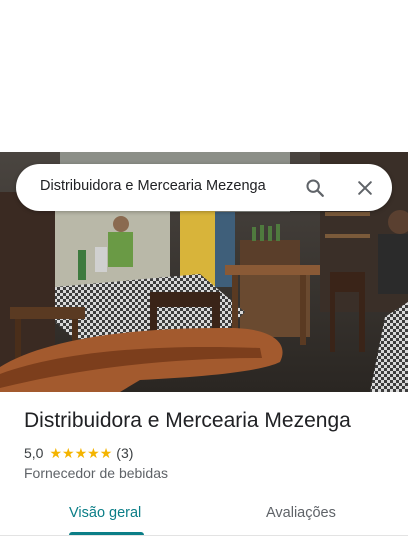  What do you see at coordinates (301, 513) in the screenshot?
I see `tab-reviews: Avaliações` at bounding box center [301, 513].